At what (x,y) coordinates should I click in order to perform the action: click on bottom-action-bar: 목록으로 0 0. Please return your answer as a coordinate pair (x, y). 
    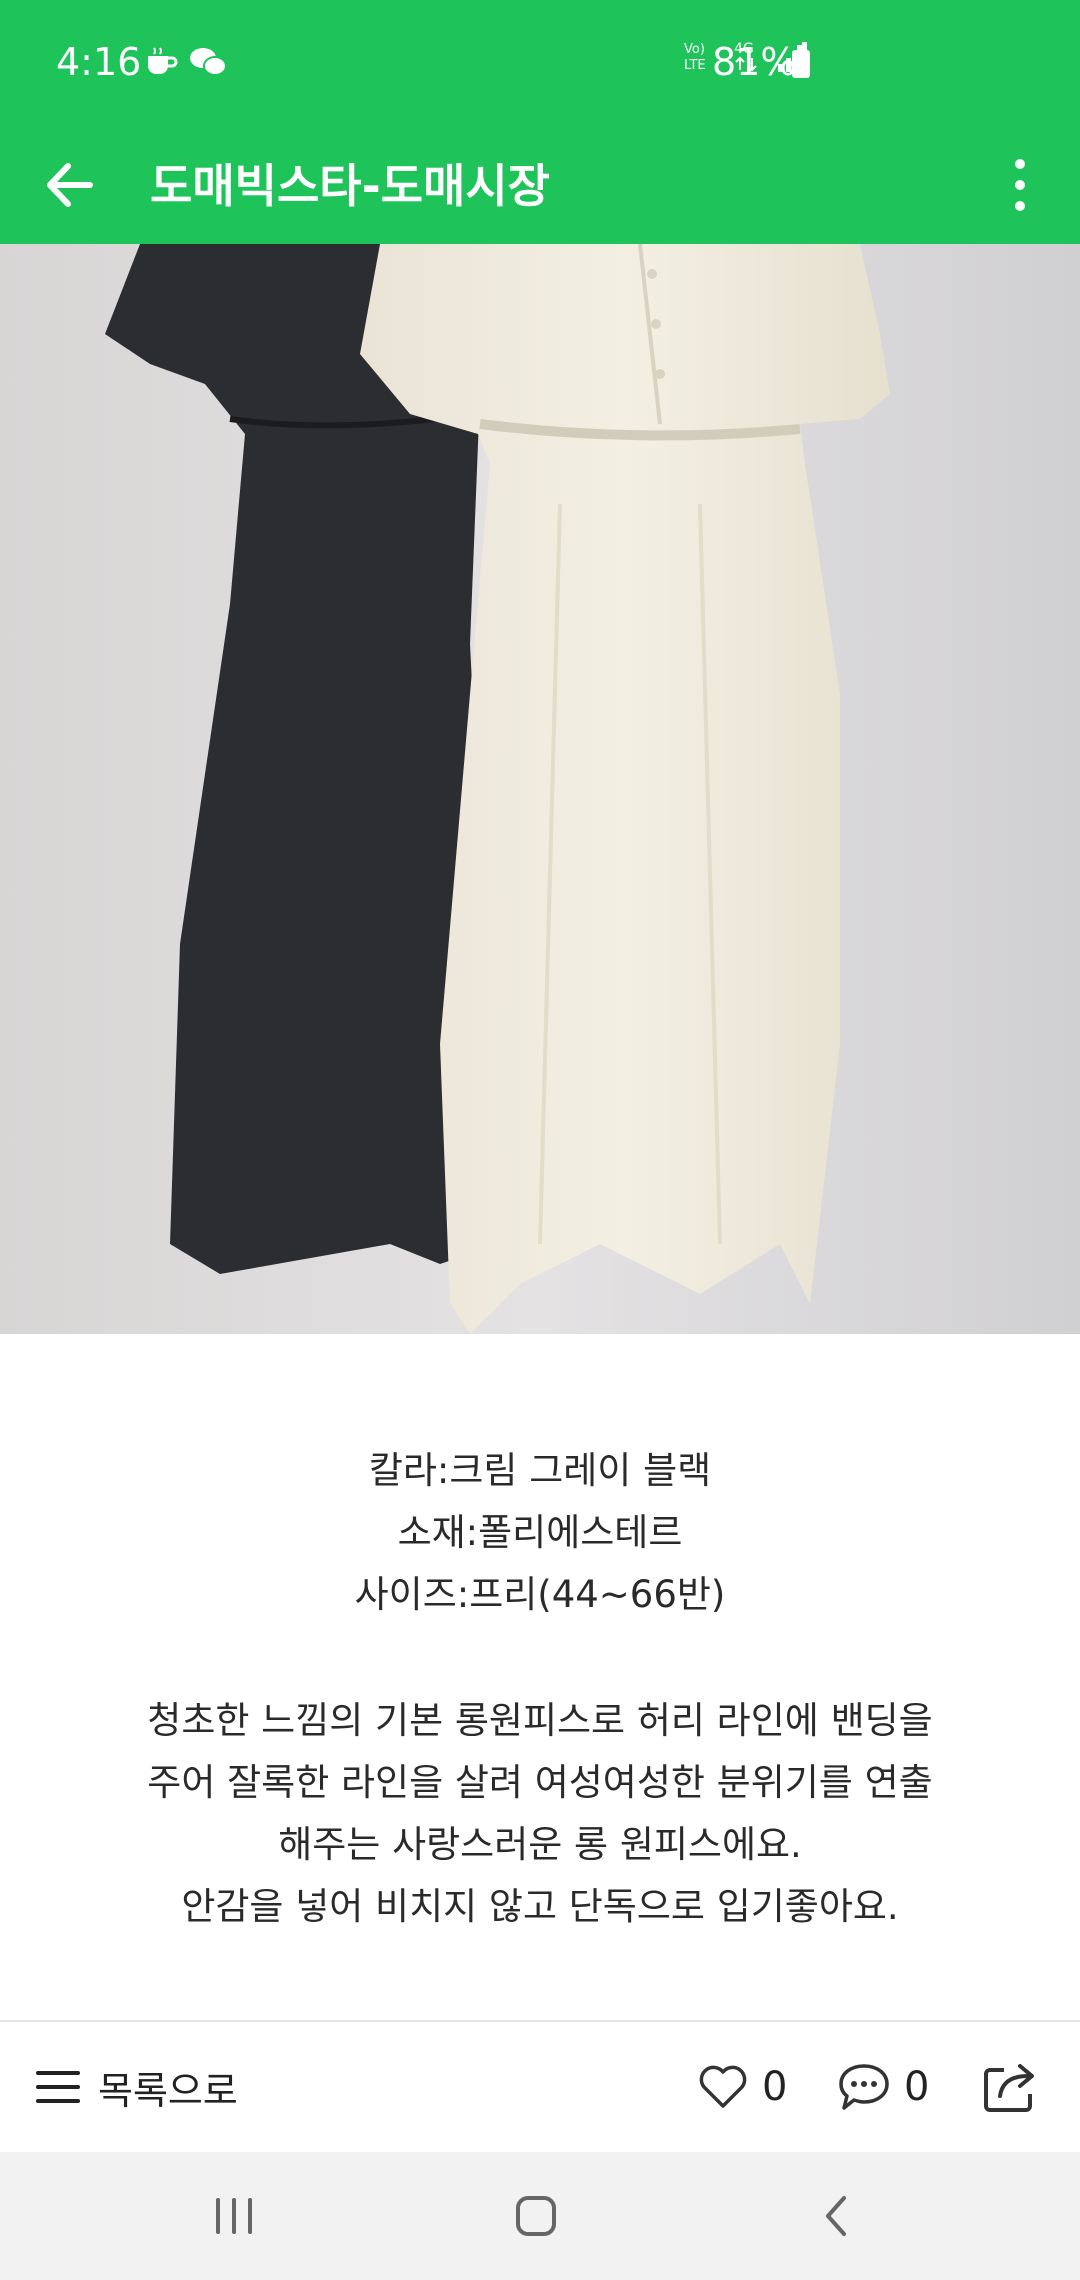
    Looking at the image, I should click on (540, 2087).